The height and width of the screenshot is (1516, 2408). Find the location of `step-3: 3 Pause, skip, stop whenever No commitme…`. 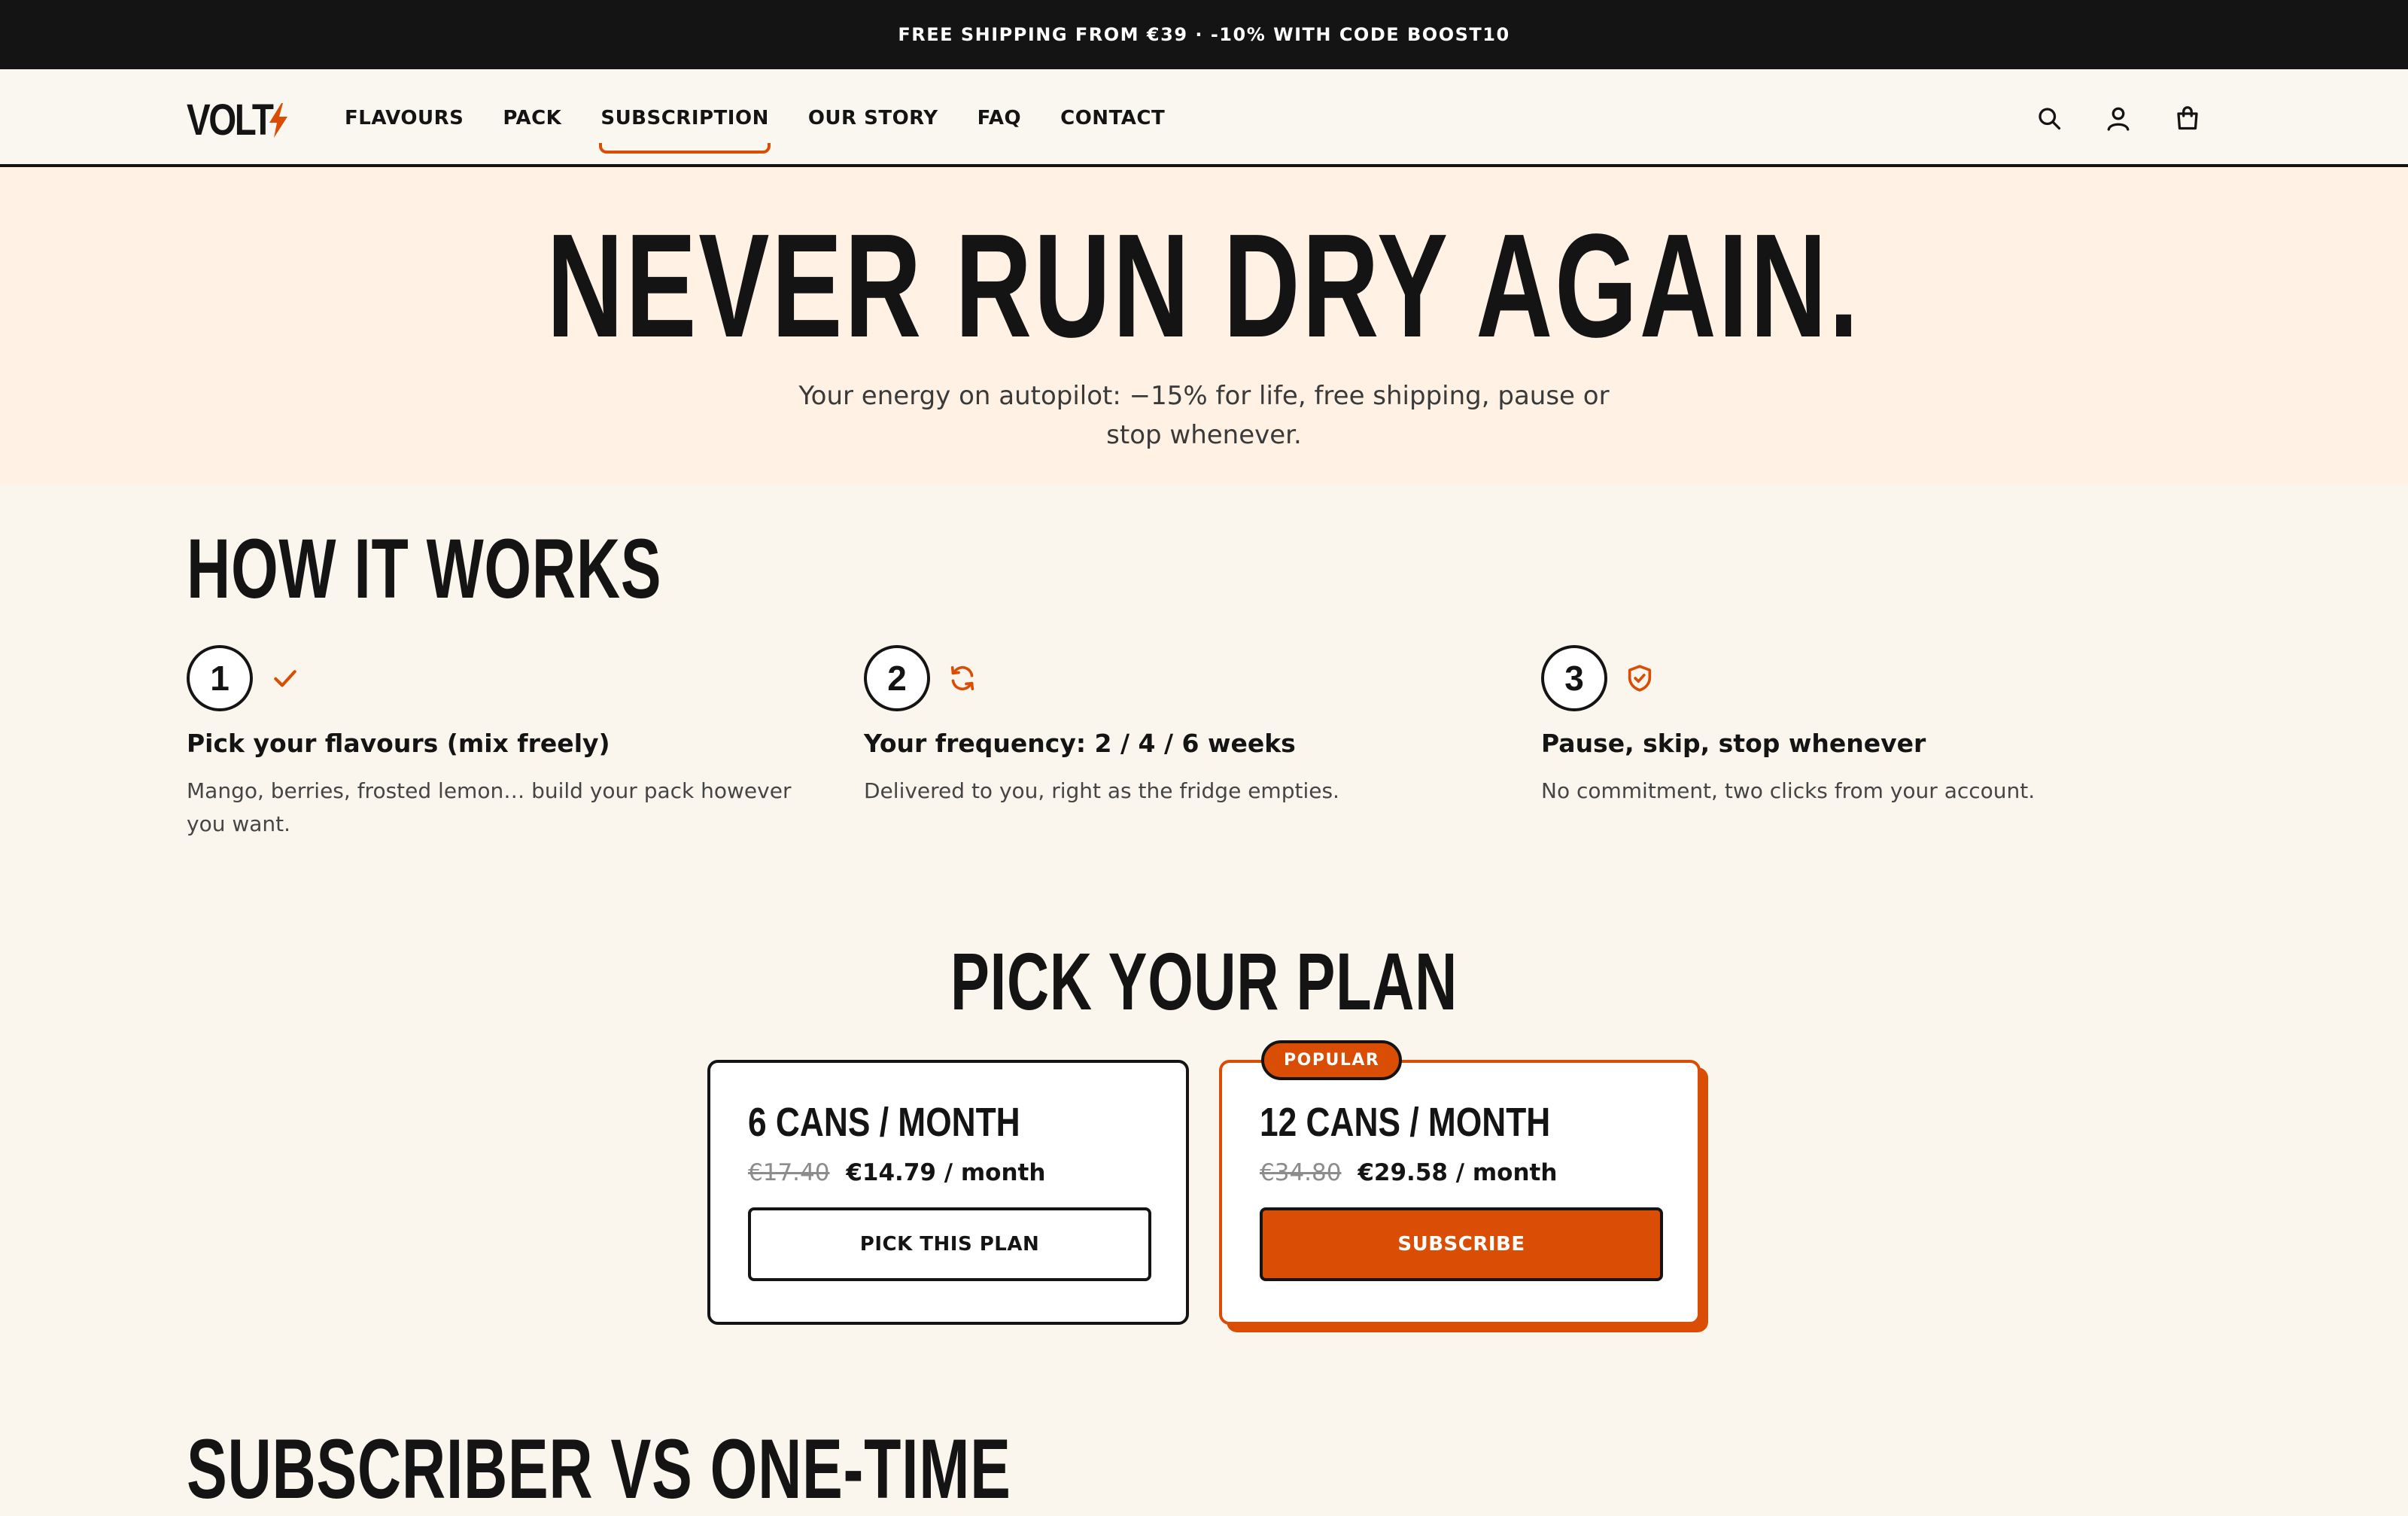

step-3: 3 Pause, skip, stop whenever No commitme… is located at coordinates (1879, 742).